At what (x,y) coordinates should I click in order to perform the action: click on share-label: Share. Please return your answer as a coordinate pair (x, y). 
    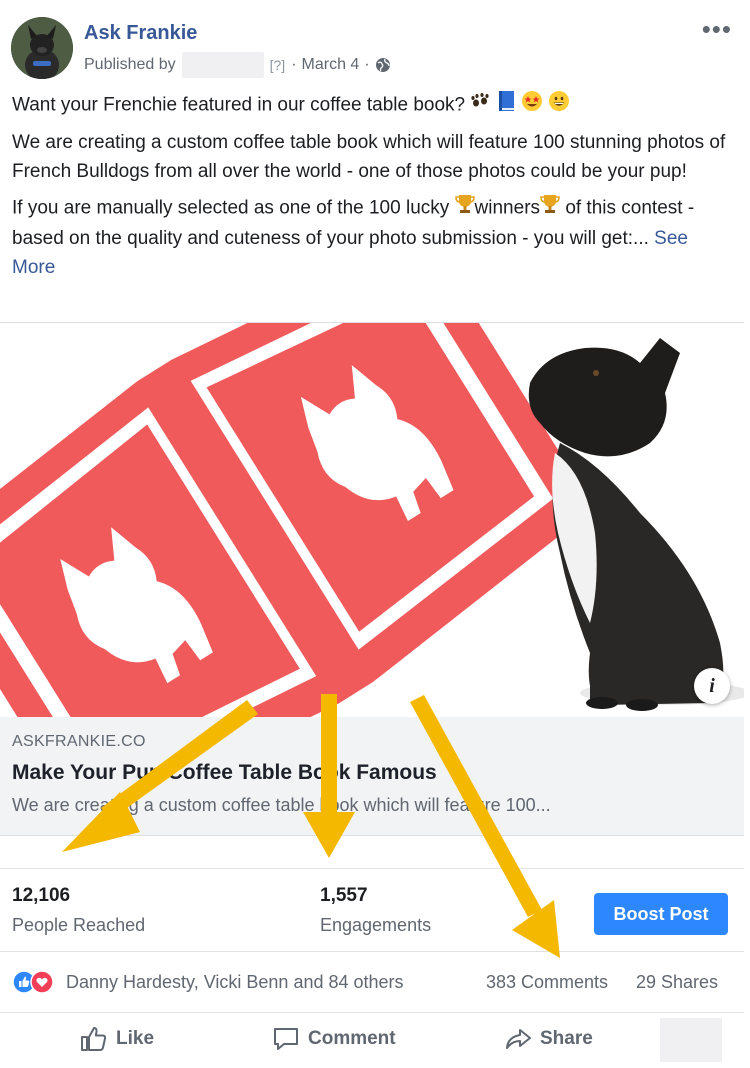
    Looking at the image, I should click on (566, 1038).